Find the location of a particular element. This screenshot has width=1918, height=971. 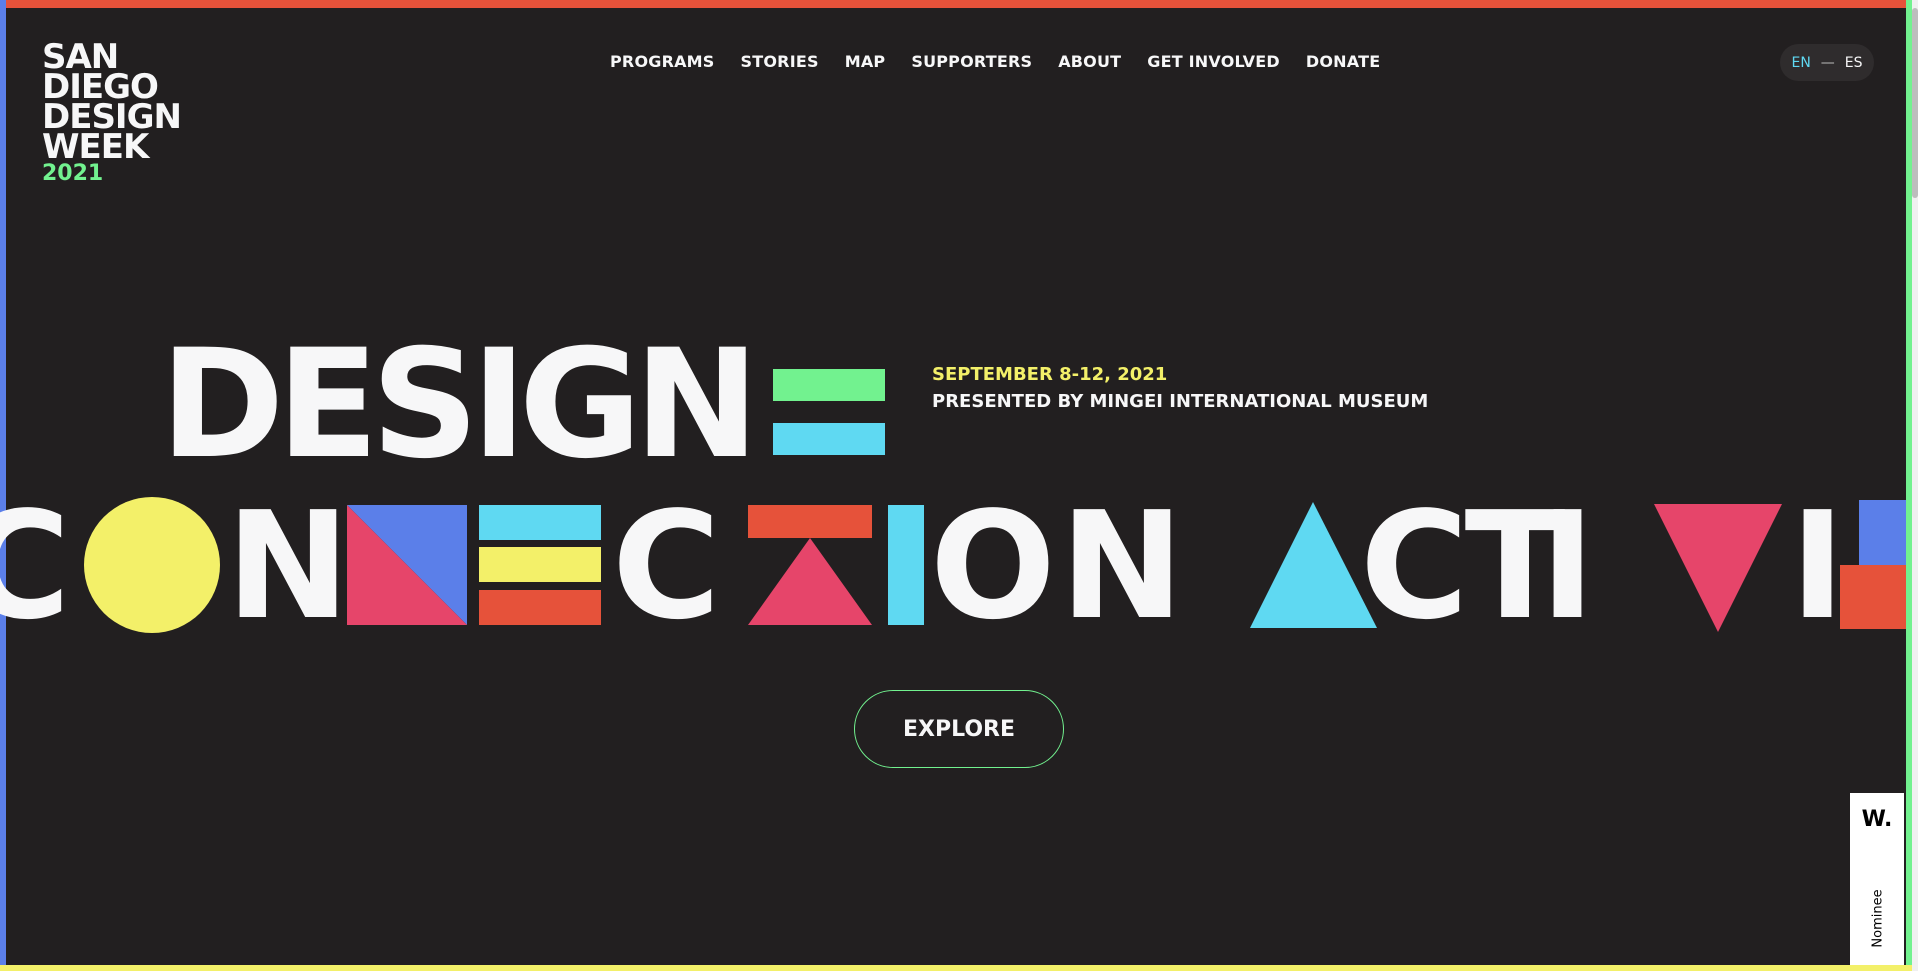

shape-triangle-a is located at coordinates (1313, 565).